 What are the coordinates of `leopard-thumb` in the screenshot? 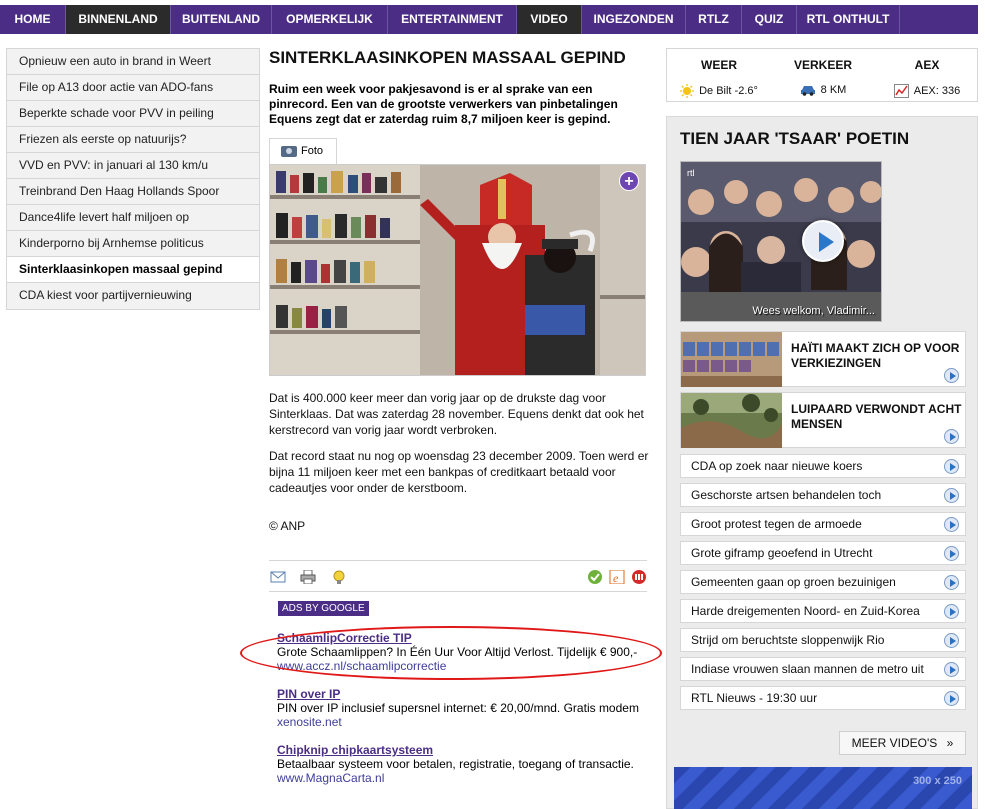 It's located at (731, 420).